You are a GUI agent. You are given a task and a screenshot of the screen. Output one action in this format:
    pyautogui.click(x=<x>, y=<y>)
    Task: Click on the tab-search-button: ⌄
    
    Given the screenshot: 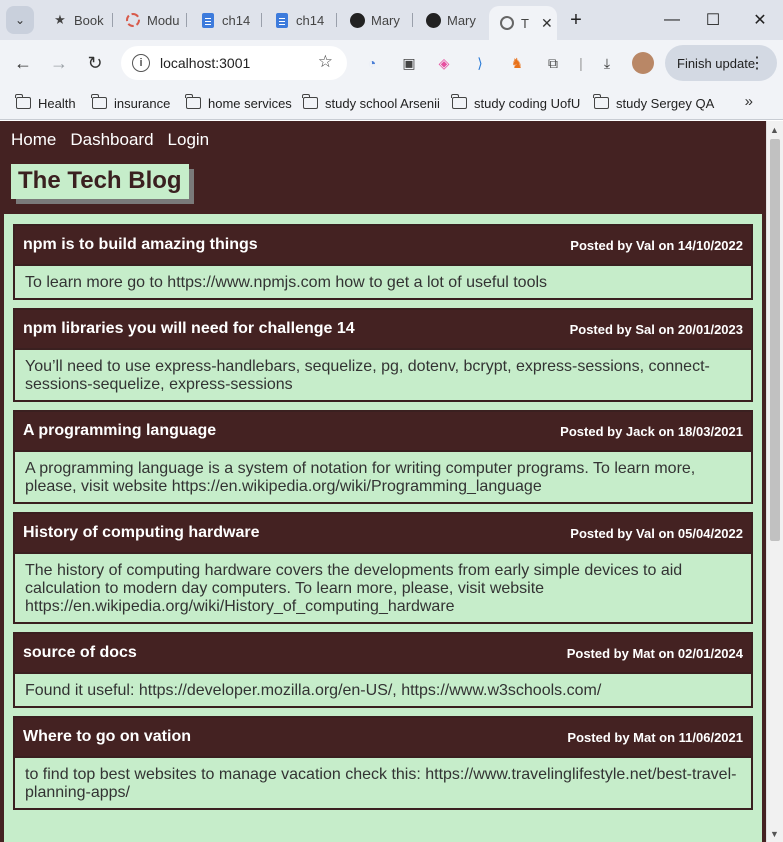 What is the action you would take?
    pyautogui.click(x=20, y=20)
    